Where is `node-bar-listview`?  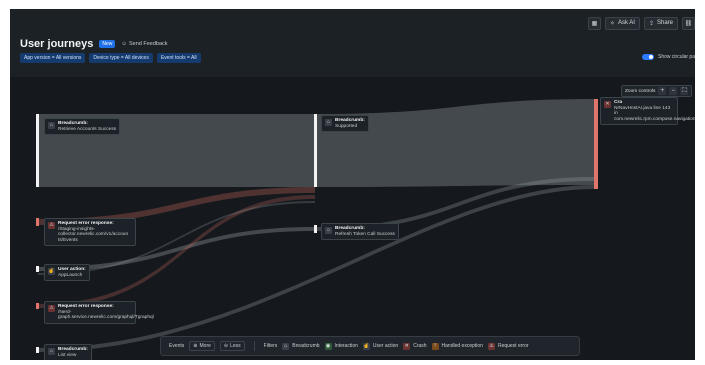
node-bar-listview is located at coordinates (37, 350).